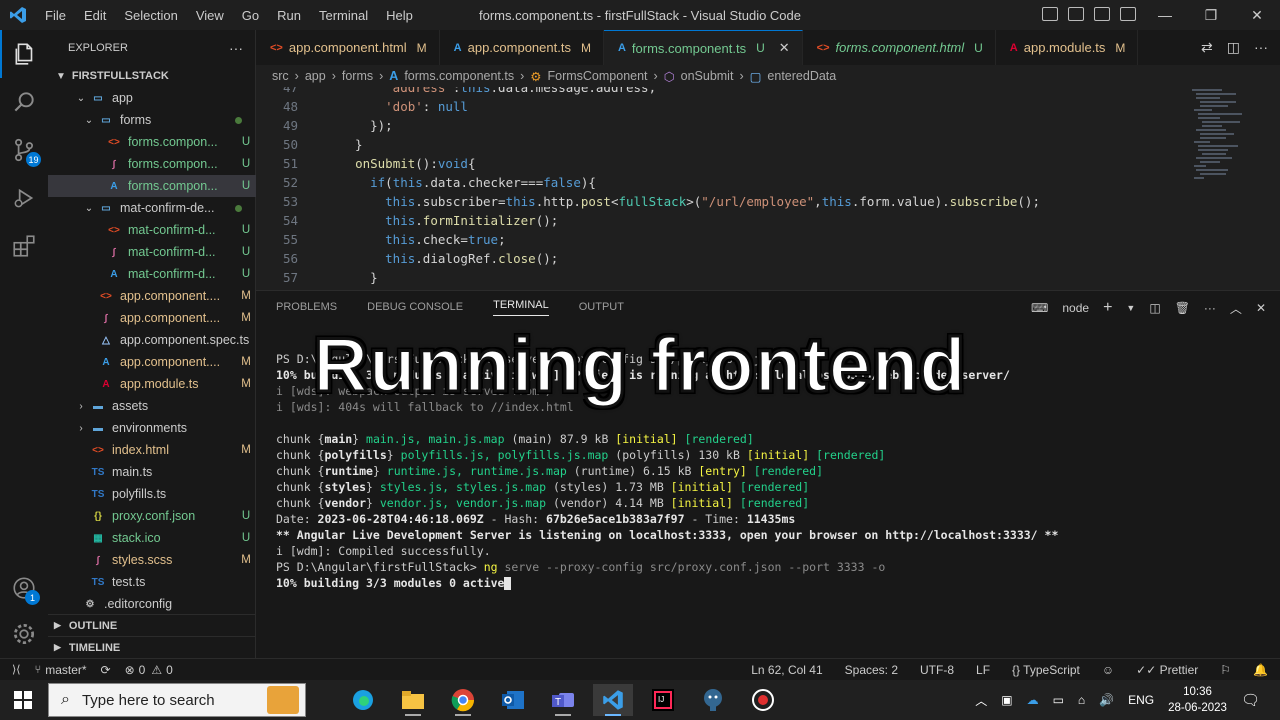  I want to click on toggle-secondary-sidebar-icon, so click(1102, 14).